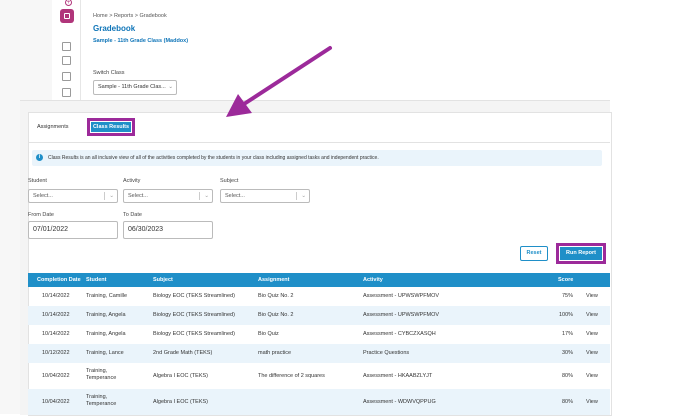  I want to click on info-icon: i, so click(39, 157).